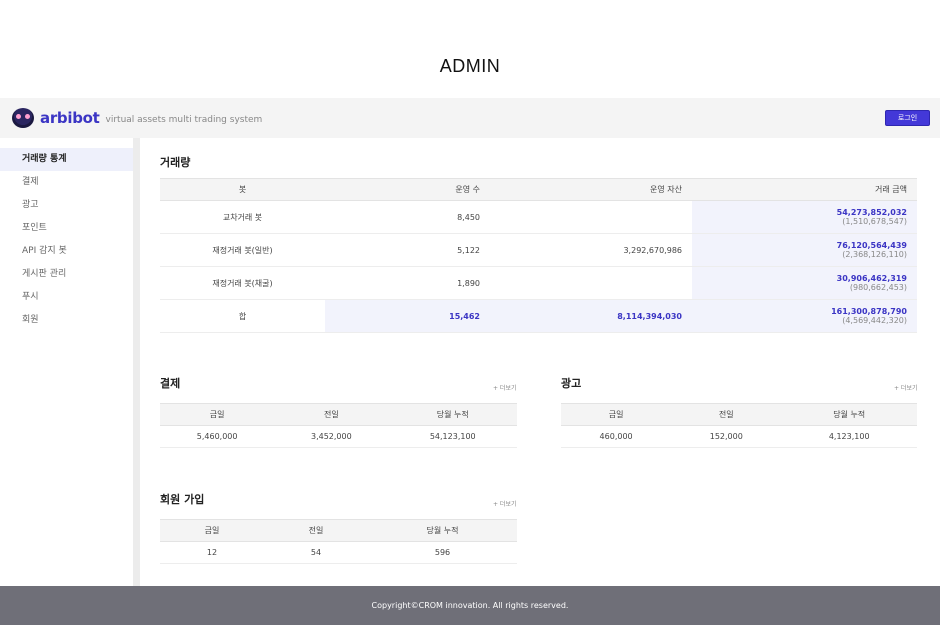 Image resolution: width=940 pixels, height=625 pixels. I want to click on operation-count: 8,450, so click(407, 217).